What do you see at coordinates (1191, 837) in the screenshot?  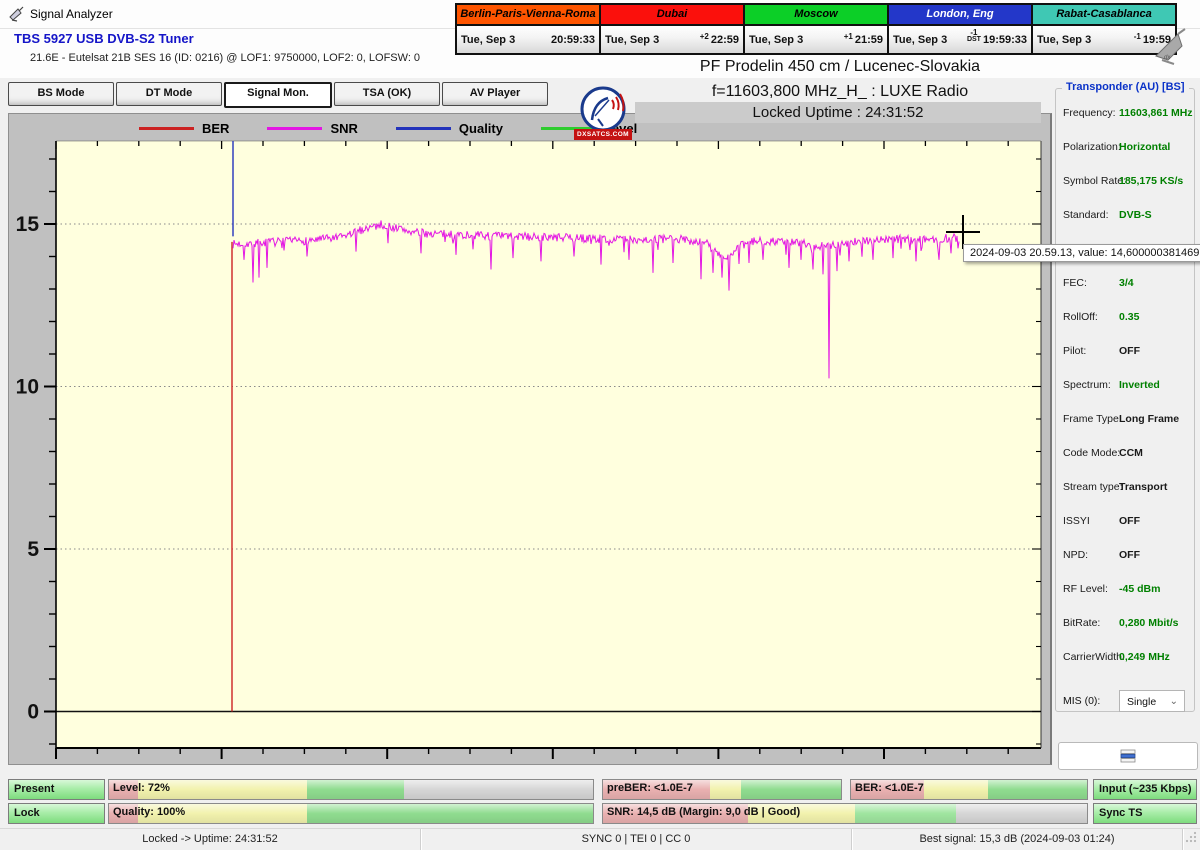 I see `resize-grip` at bounding box center [1191, 837].